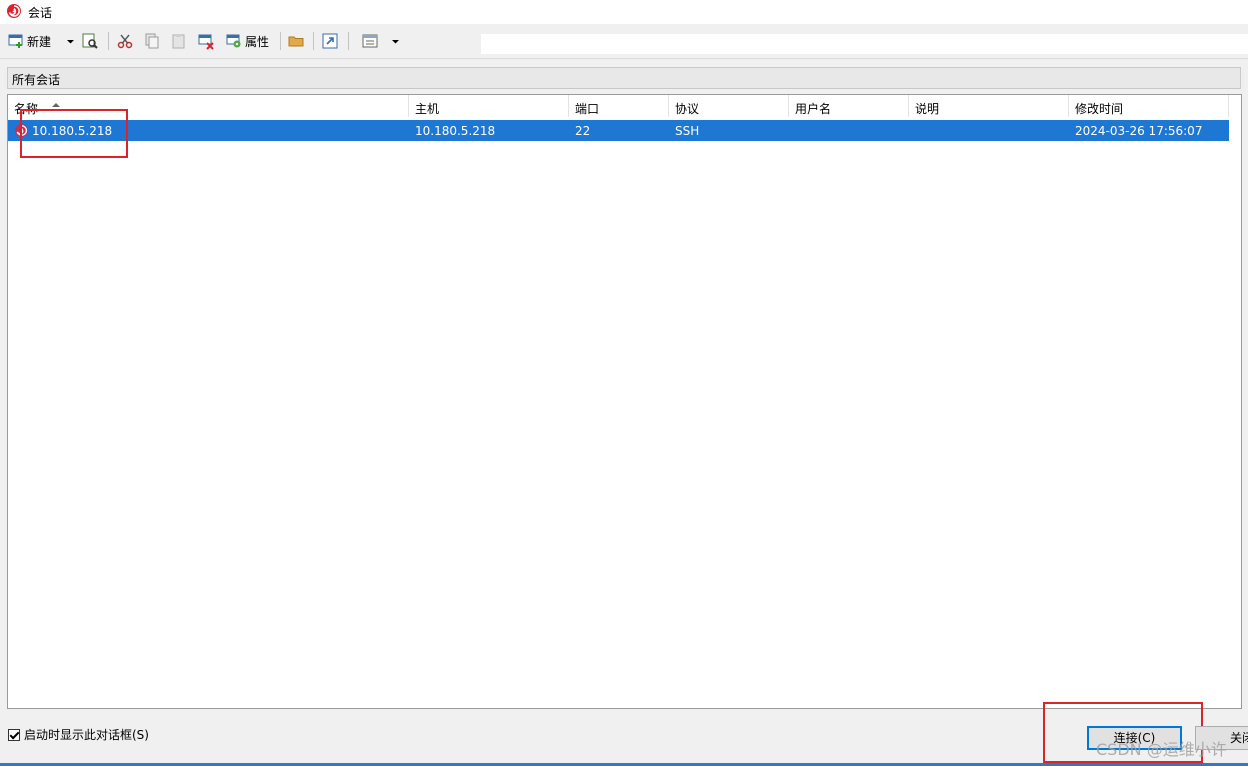  I want to click on copy-icon, so click(152, 41).